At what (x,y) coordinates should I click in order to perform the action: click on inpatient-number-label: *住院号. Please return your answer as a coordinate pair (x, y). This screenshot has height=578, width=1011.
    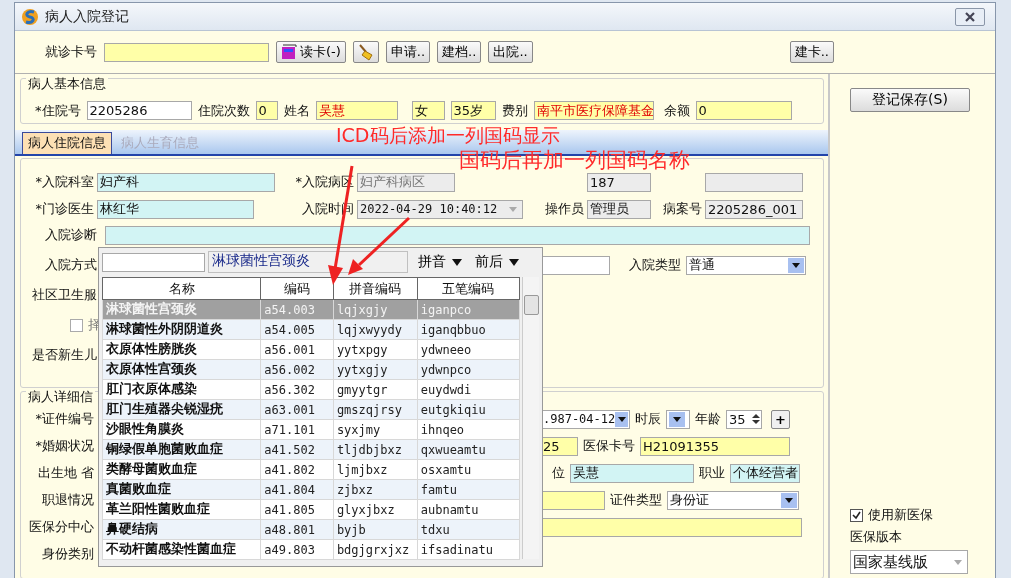
    Looking at the image, I should click on (58, 110).